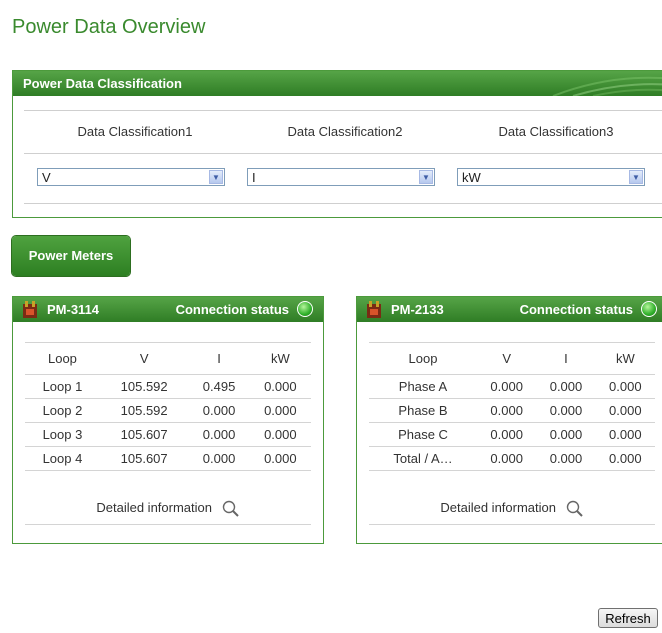 Image resolution: width=662 pixels, height=633 pixels. What do you see at coordinates (551, 177) in the screenshot?
I see `classification-select-3: kW ▼` at bounding box center [551, 177].